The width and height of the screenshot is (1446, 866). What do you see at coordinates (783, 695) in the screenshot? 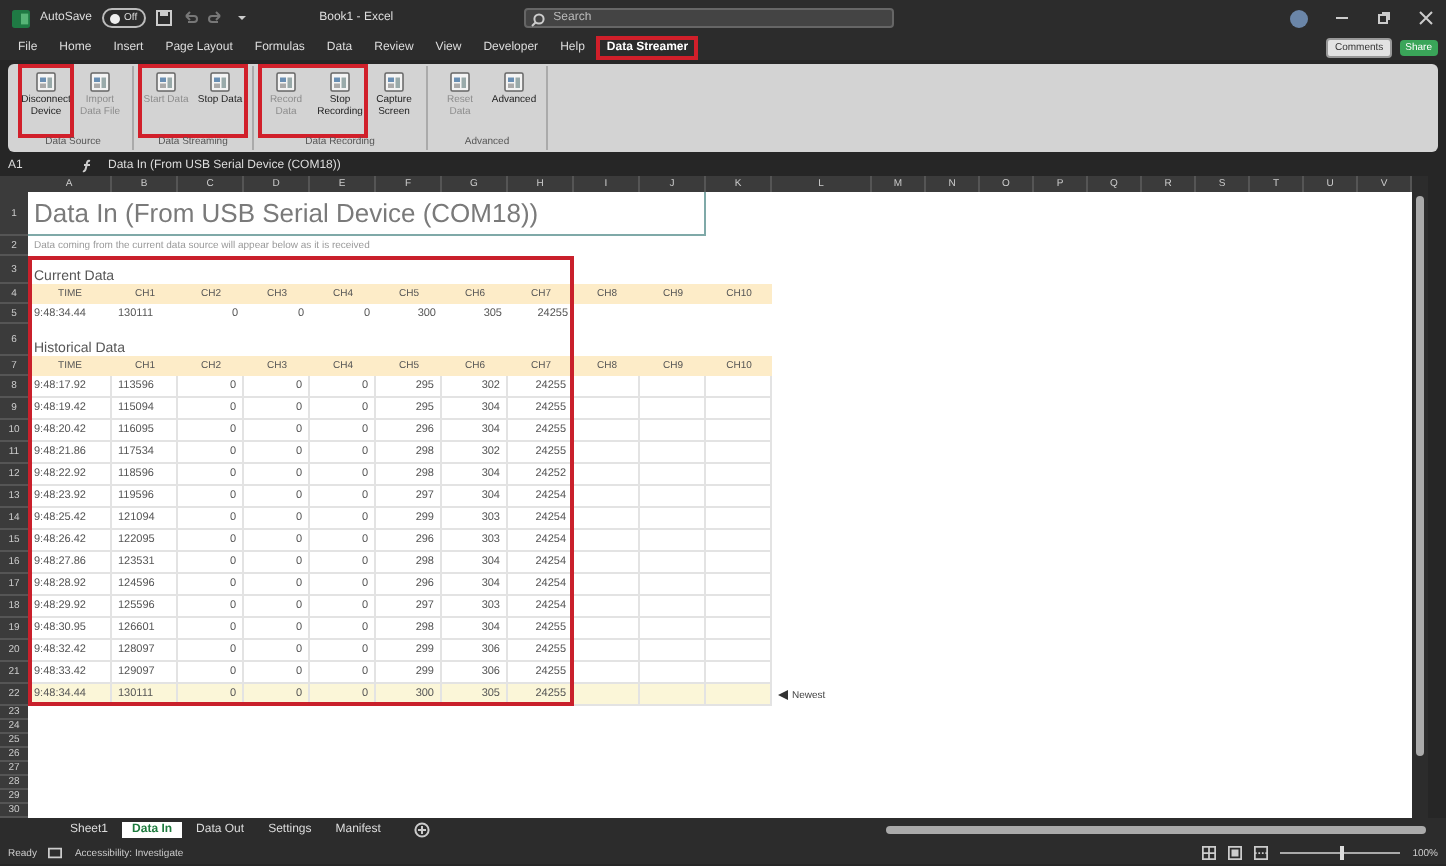
I see `pointer-icon` at bounding box center [783, 695].